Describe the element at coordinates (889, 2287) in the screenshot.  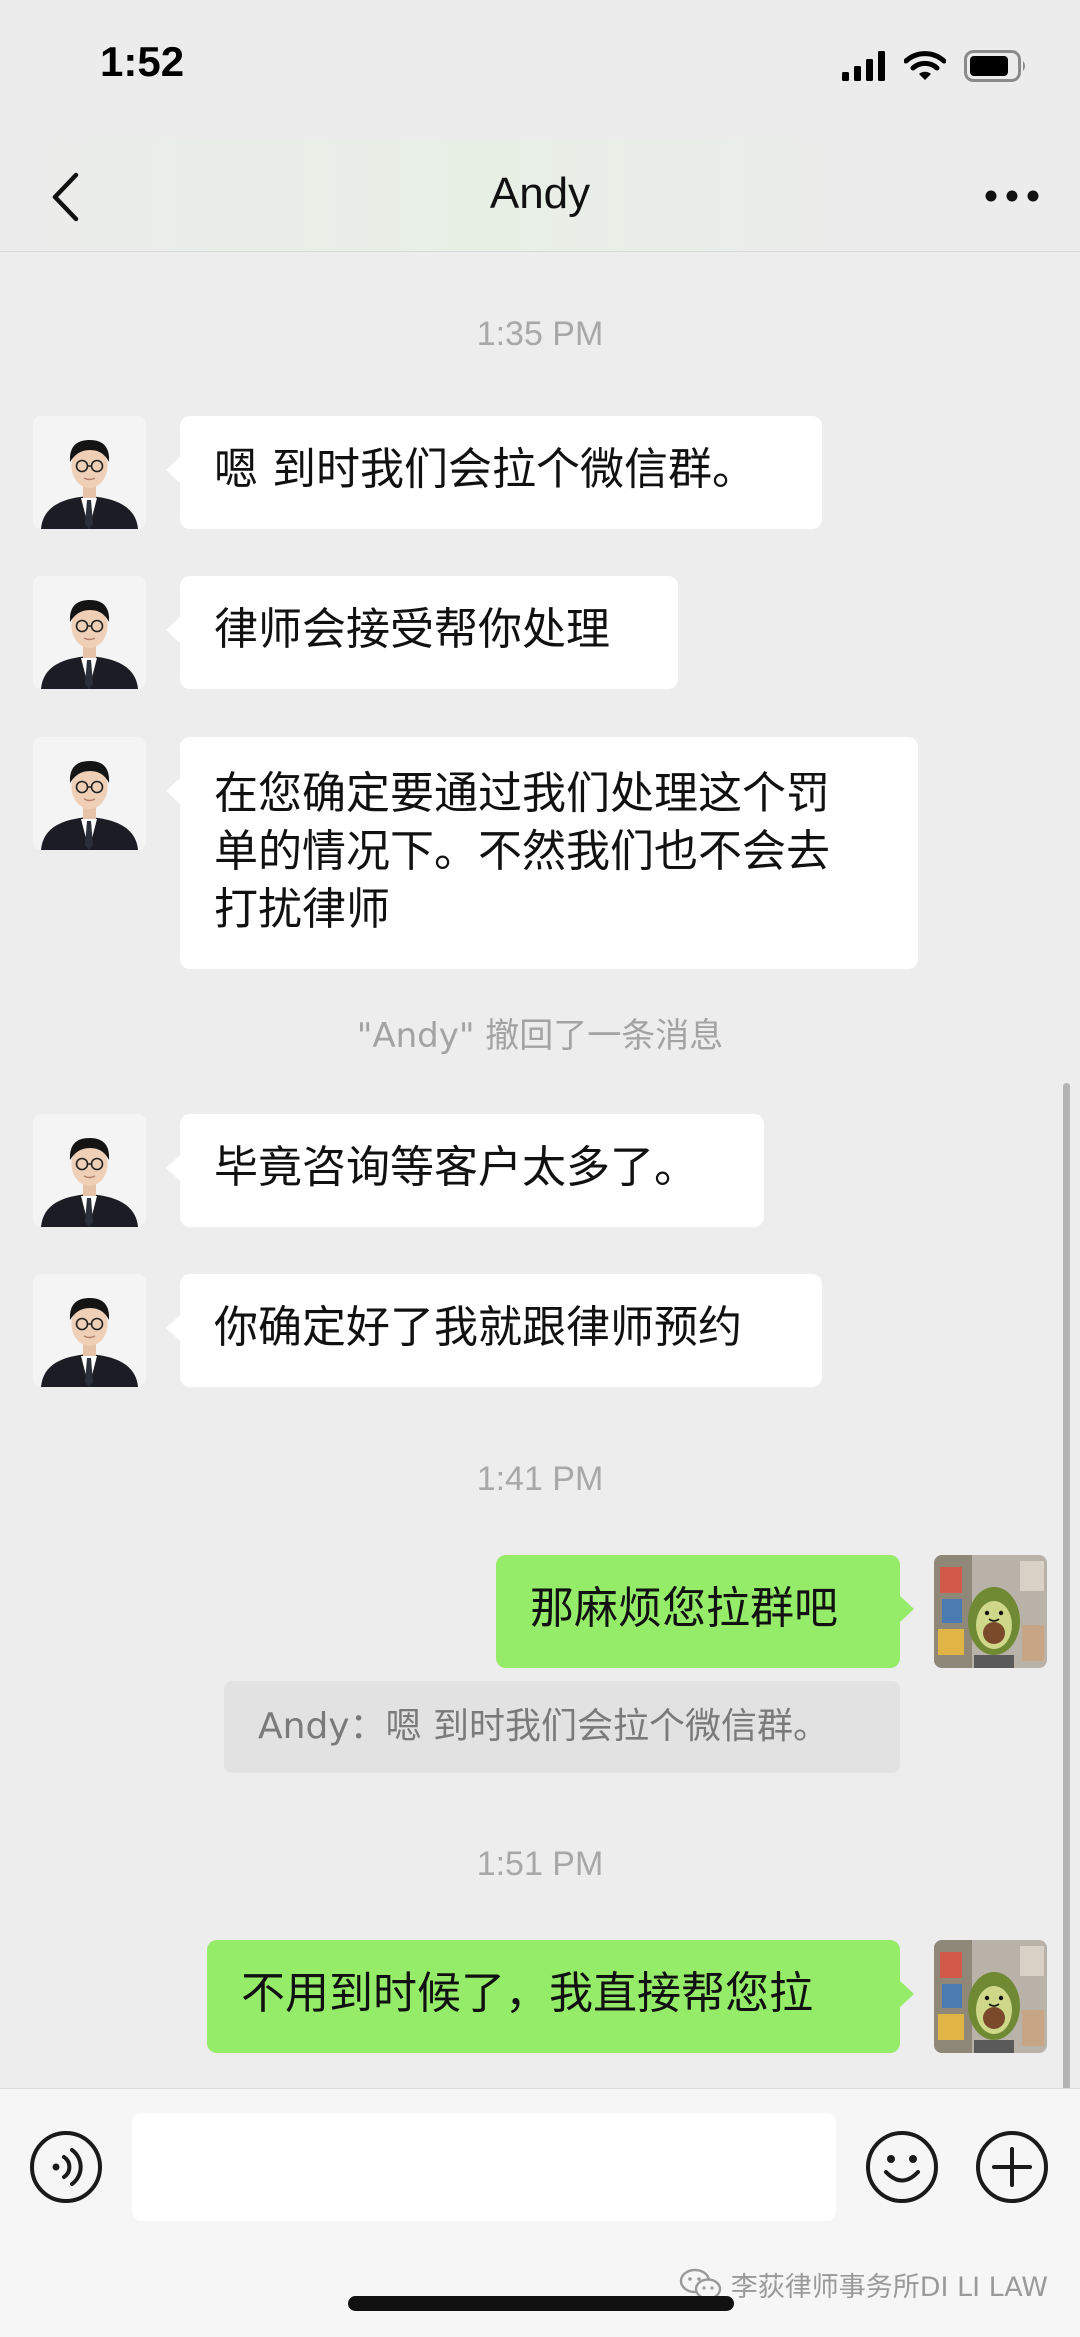
I see `watermark-text: 李荻律师事务所DI LI LAW` at that location.